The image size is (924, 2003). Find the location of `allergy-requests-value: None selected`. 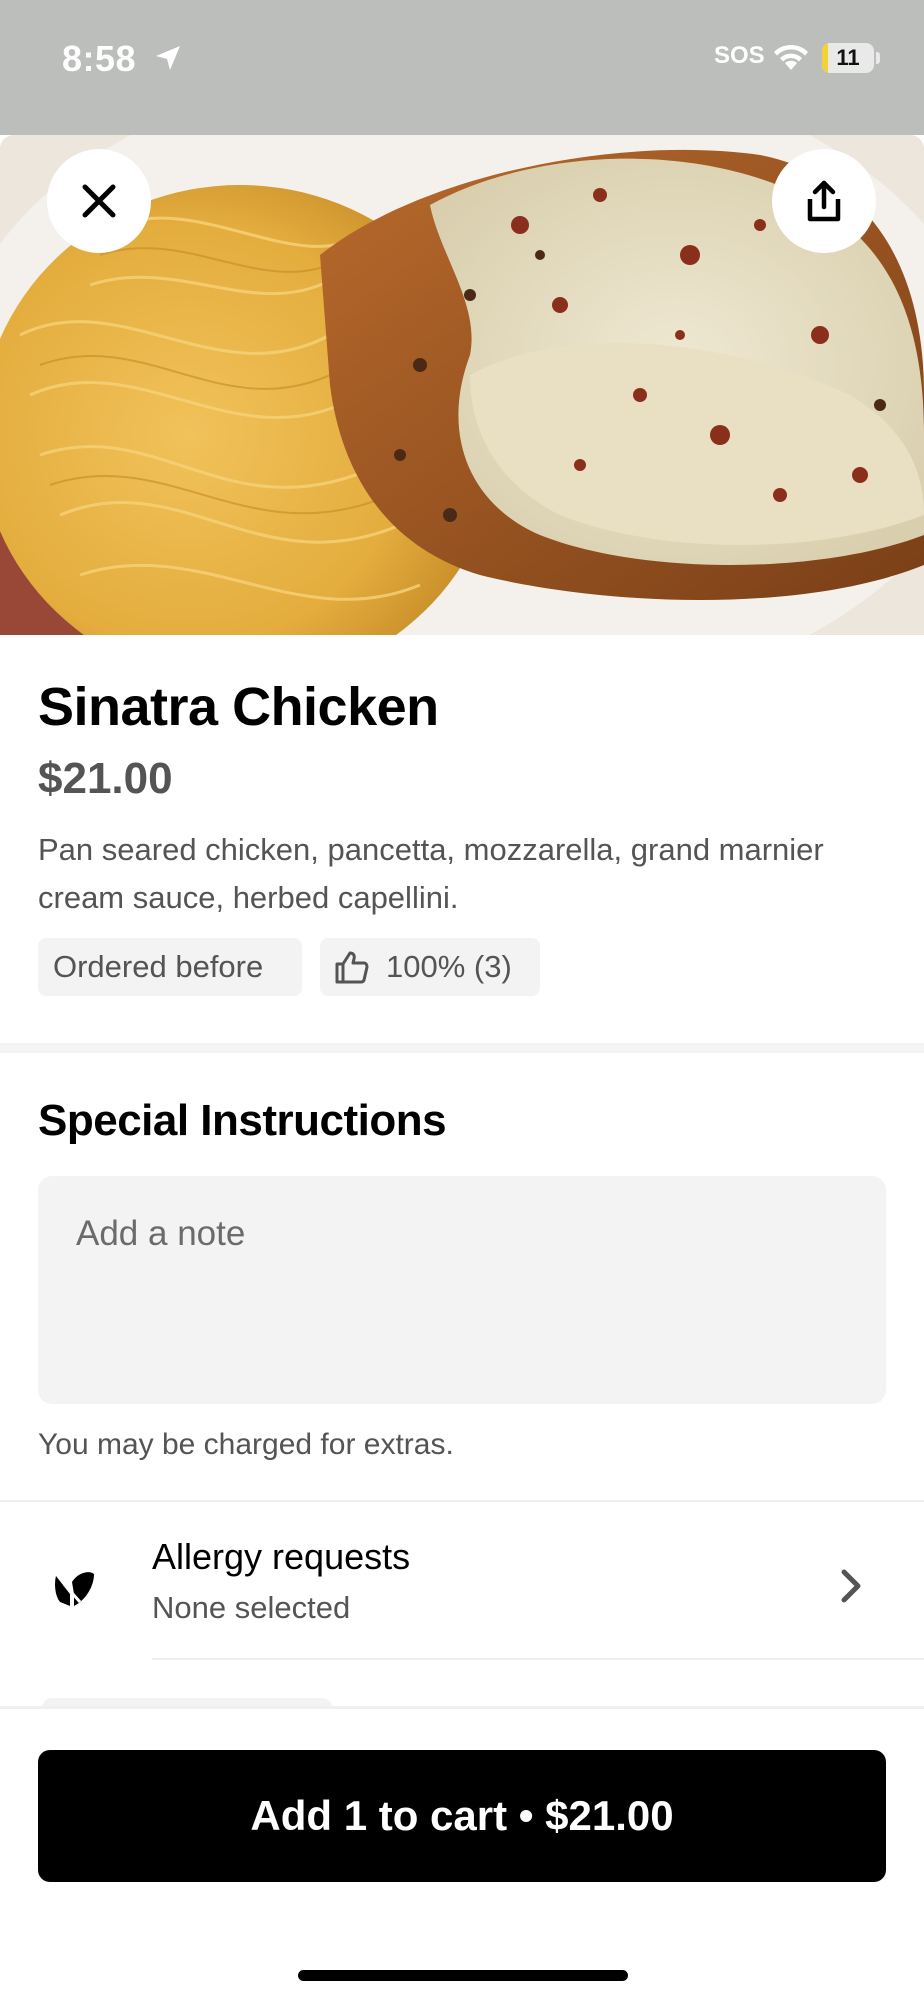

allergy-requests-value: None selected is located at coordinates (251, 1607).